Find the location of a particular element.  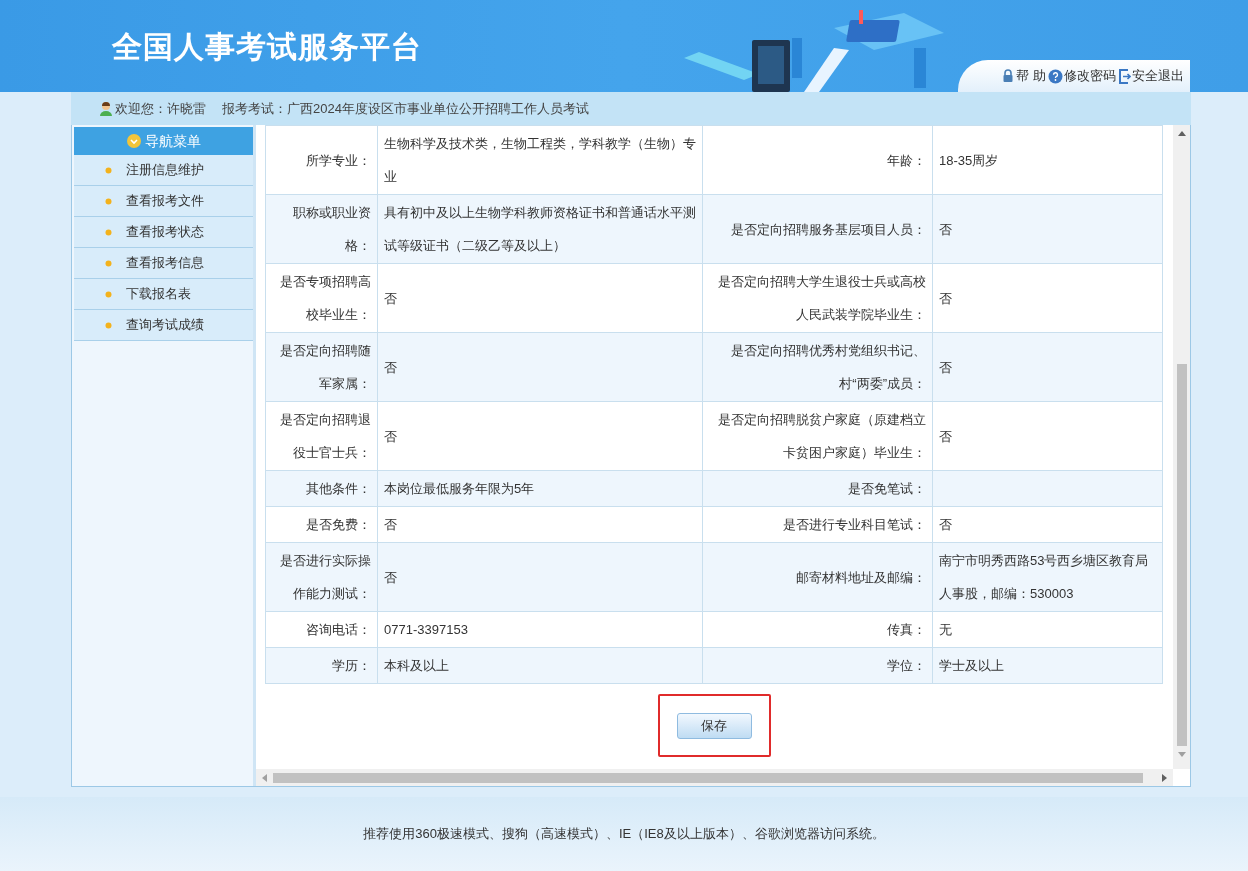

field-value: 具有初中及以上生物学科教师资格证书和普通话水平测试等级证书（二级乙等及以上） is located at coordinates (540, 229).